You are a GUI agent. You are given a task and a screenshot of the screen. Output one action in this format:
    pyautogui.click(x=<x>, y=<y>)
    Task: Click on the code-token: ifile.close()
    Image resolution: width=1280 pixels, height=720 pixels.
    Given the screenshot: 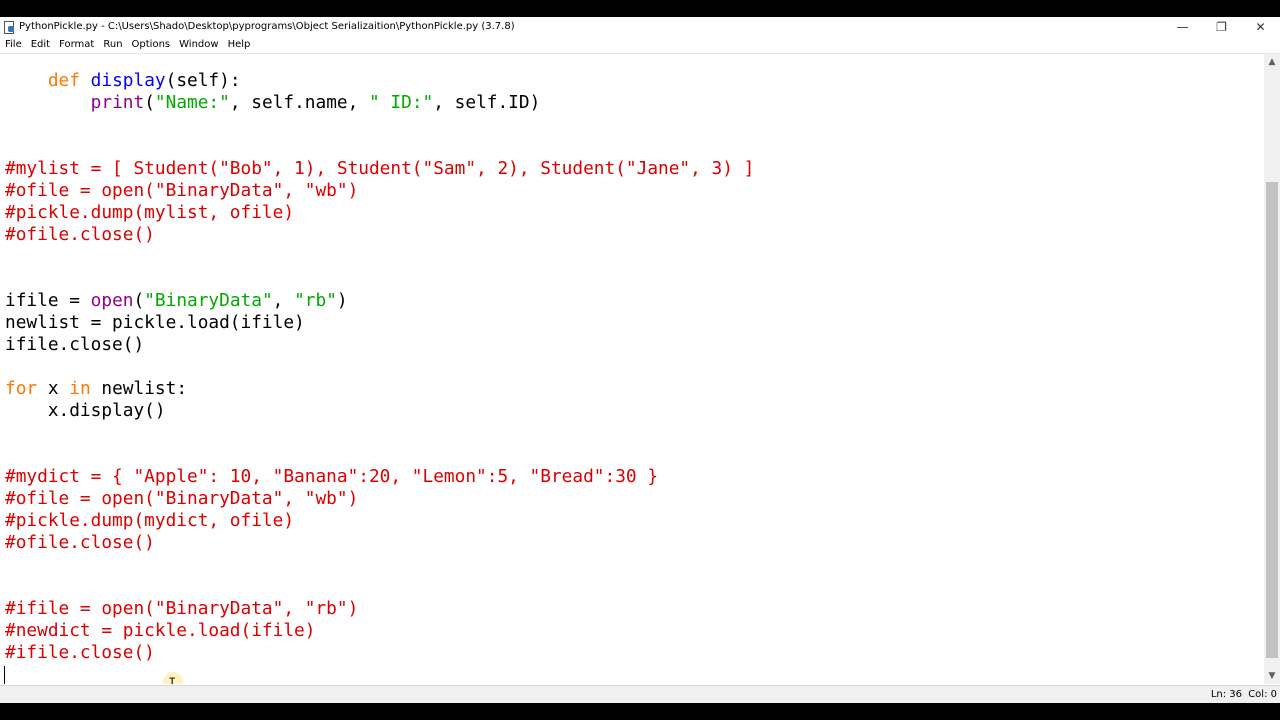 What is the action you would take?
    pyautogui.click(x=75, y=344)
    